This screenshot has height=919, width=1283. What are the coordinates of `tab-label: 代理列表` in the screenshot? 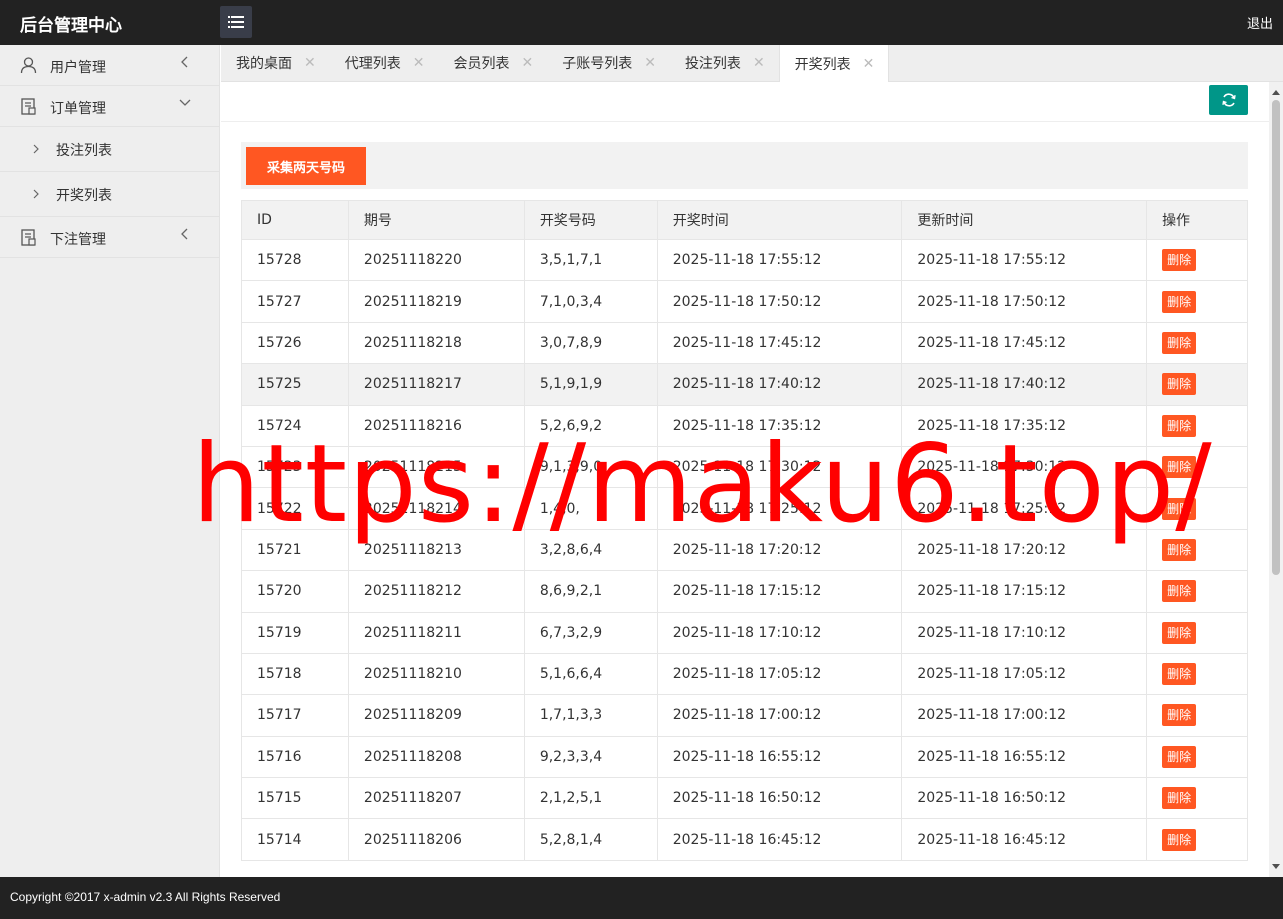 It's located at (372, 64).